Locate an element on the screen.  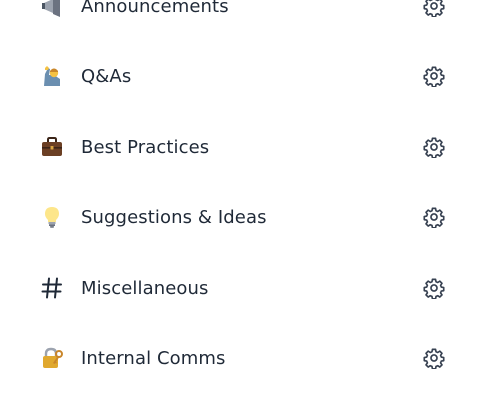
channel-row-miscellaneous: Miscellaneous is located at coordinates (247, 288).